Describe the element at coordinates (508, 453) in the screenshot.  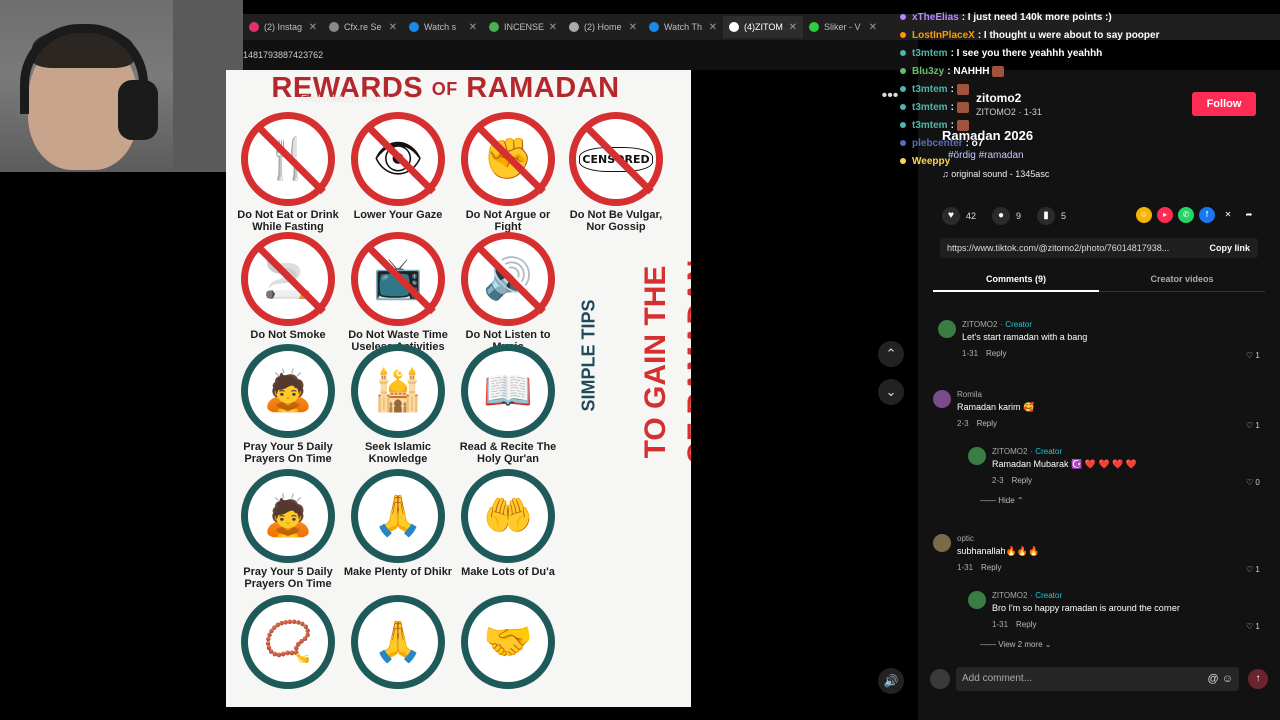
I see `tip-caption: Read & Recite The Holy Qur'an` at that location.